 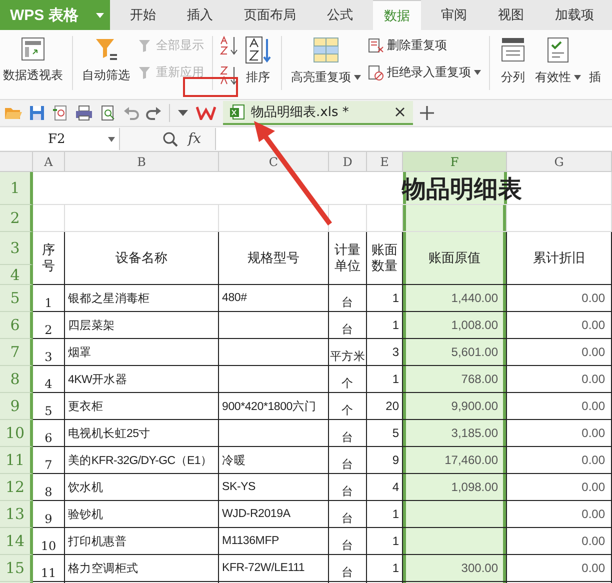 I want to click on ribbon-tab: 开始, so click(x=143, y=15).